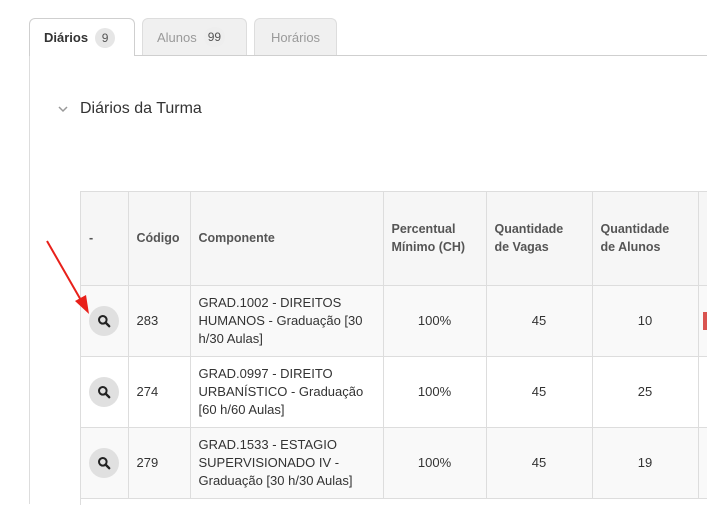  What do you see at coordinates (159, 463) in the screenshot?
I see `cell-codigo: 279` at bounding box center [159, 463].